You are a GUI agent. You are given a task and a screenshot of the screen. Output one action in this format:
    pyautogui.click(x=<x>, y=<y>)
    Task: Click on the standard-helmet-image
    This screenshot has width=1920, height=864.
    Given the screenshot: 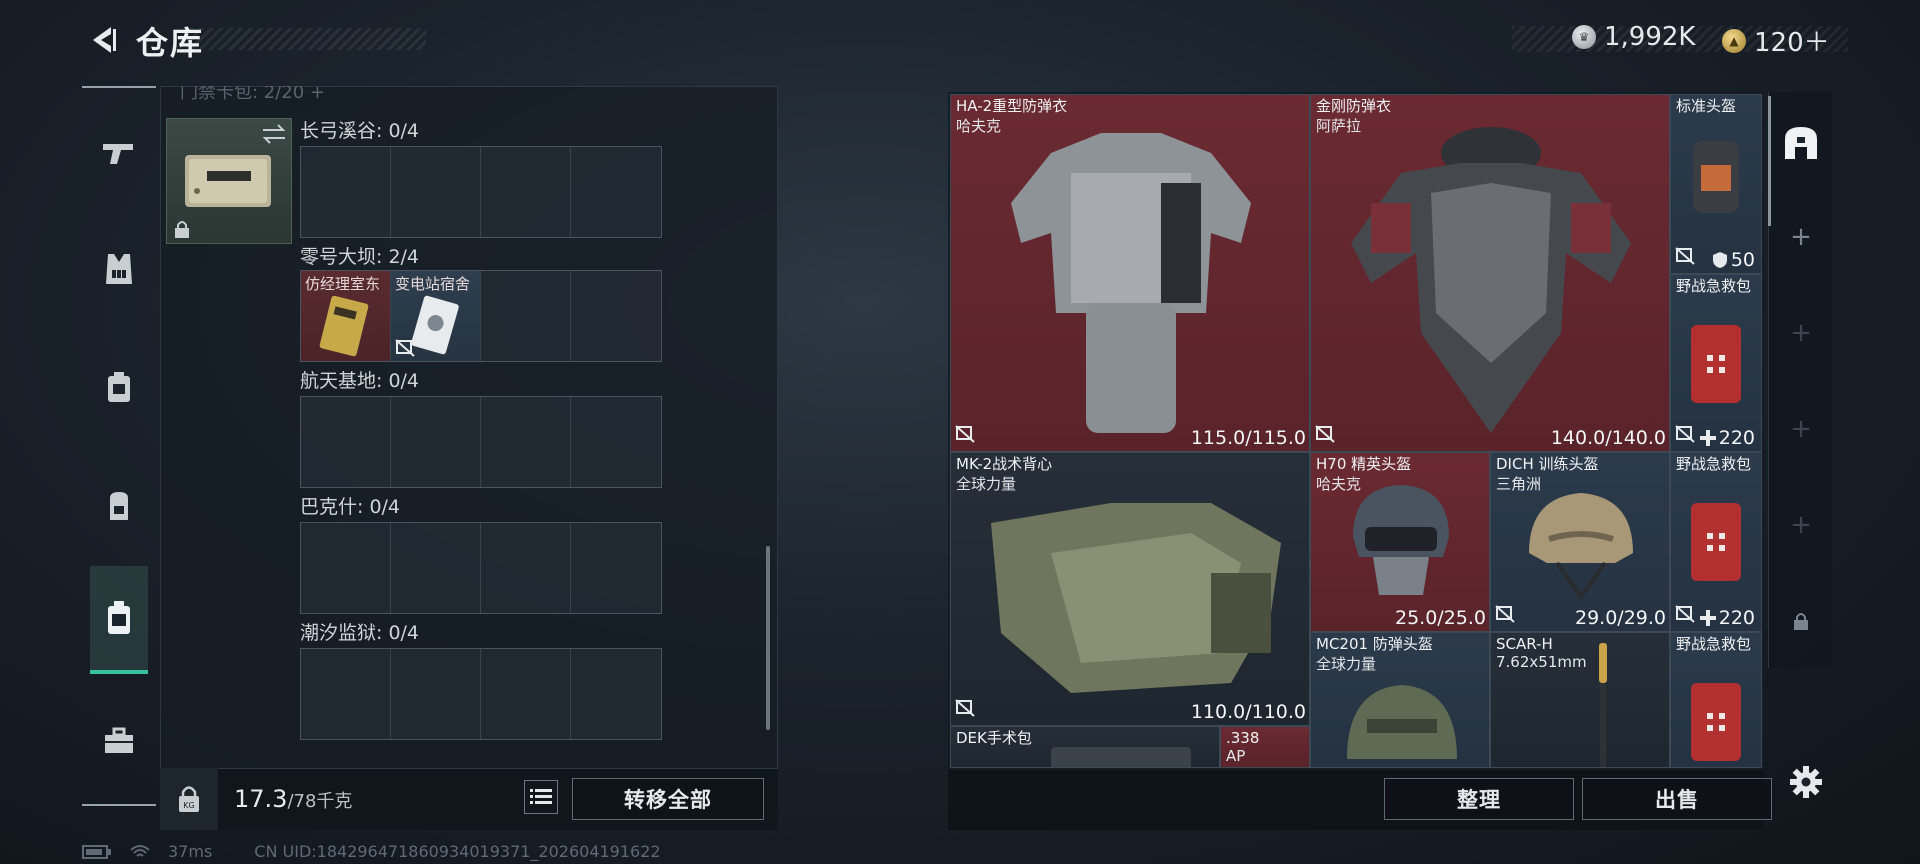 What is the action you would take?
    pyautogui.click(x=1716, y=177)
    